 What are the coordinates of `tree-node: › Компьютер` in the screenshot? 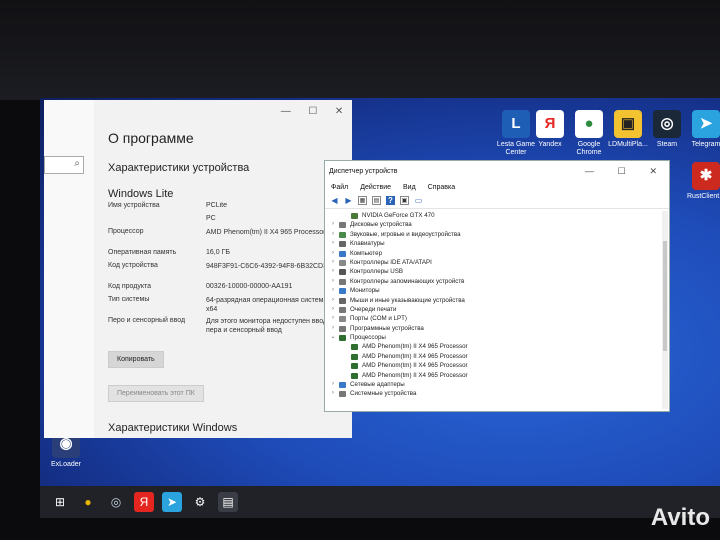 It's located at (494, 253).